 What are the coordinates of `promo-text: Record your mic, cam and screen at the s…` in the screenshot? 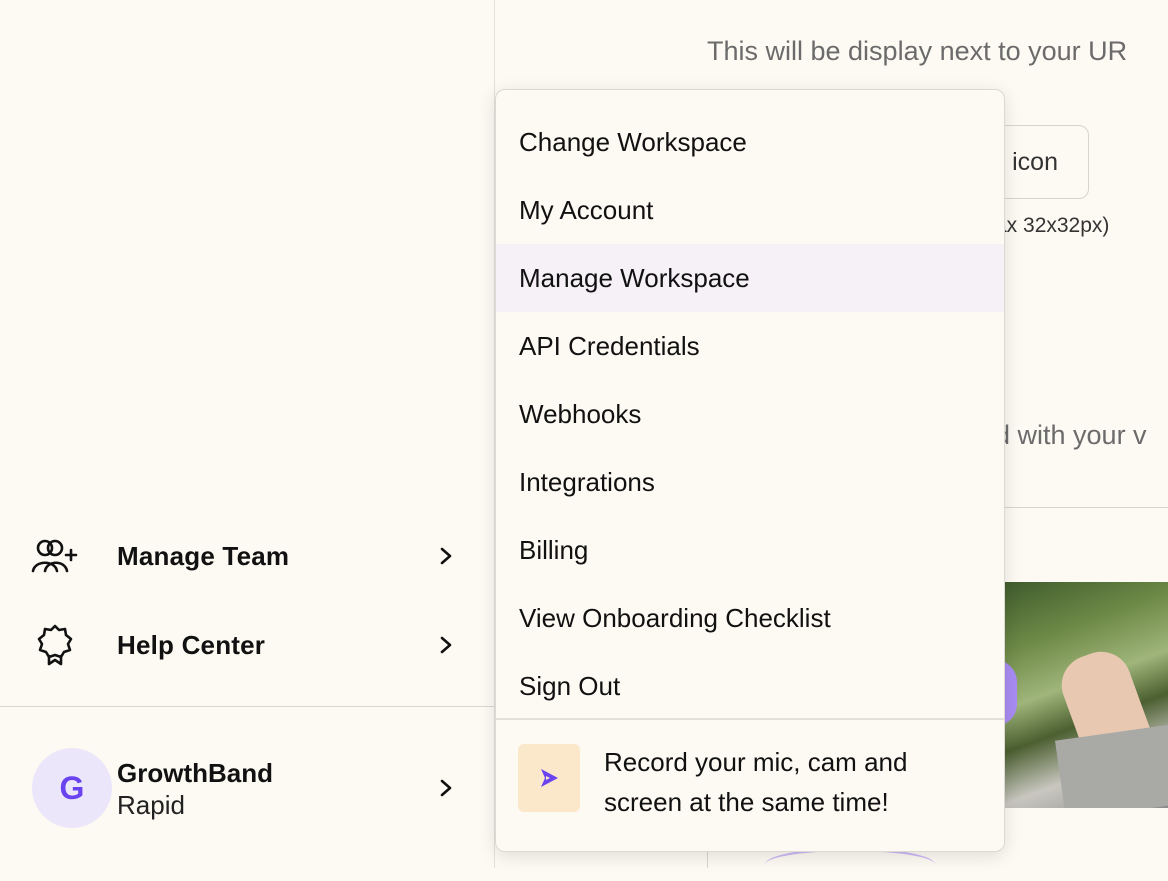 It's located at (756, 782).